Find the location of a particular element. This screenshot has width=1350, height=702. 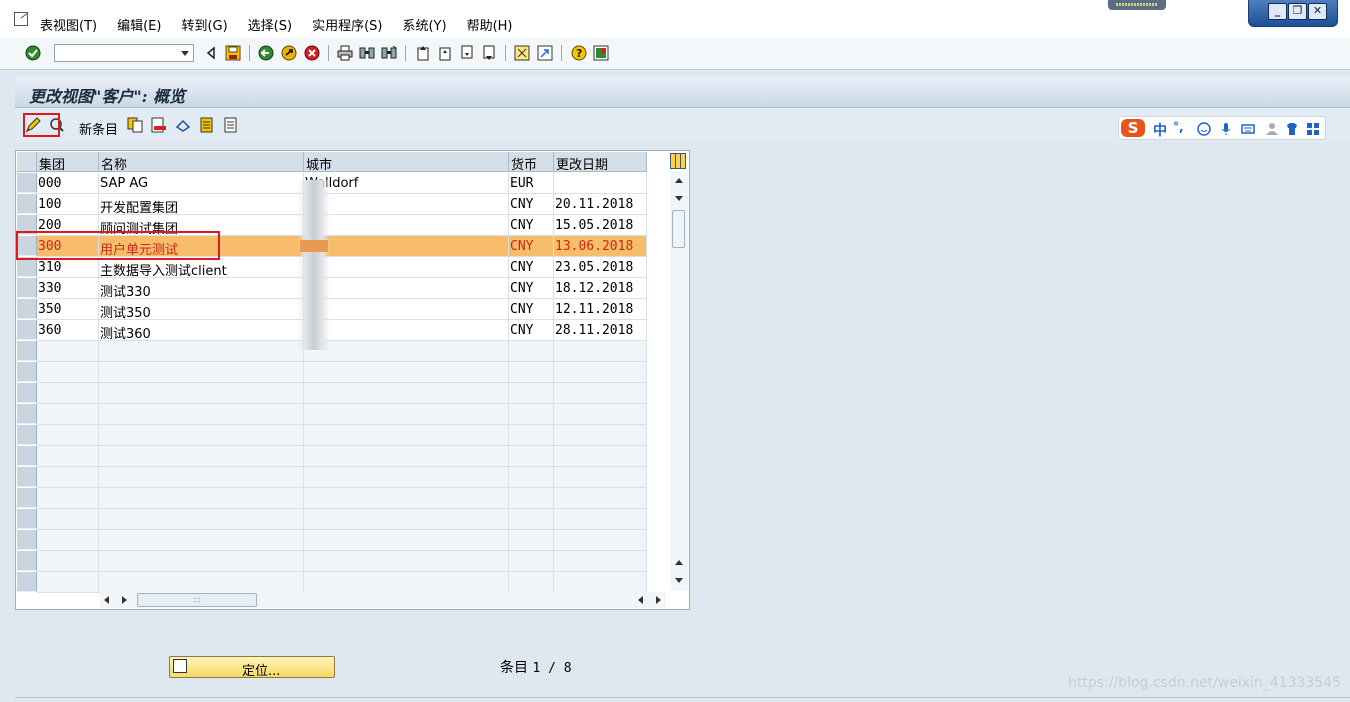

cell-name: 开发配置集团 is located at coordinates (201, 204).